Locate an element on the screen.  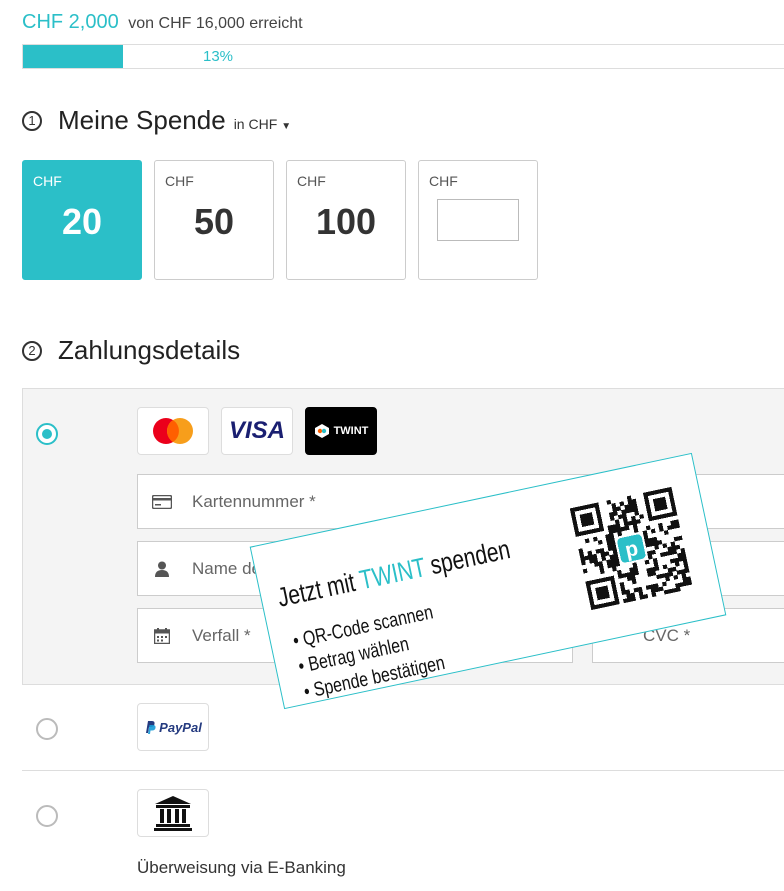
name-placeholder: Name de is located at coordinates (226, 568).